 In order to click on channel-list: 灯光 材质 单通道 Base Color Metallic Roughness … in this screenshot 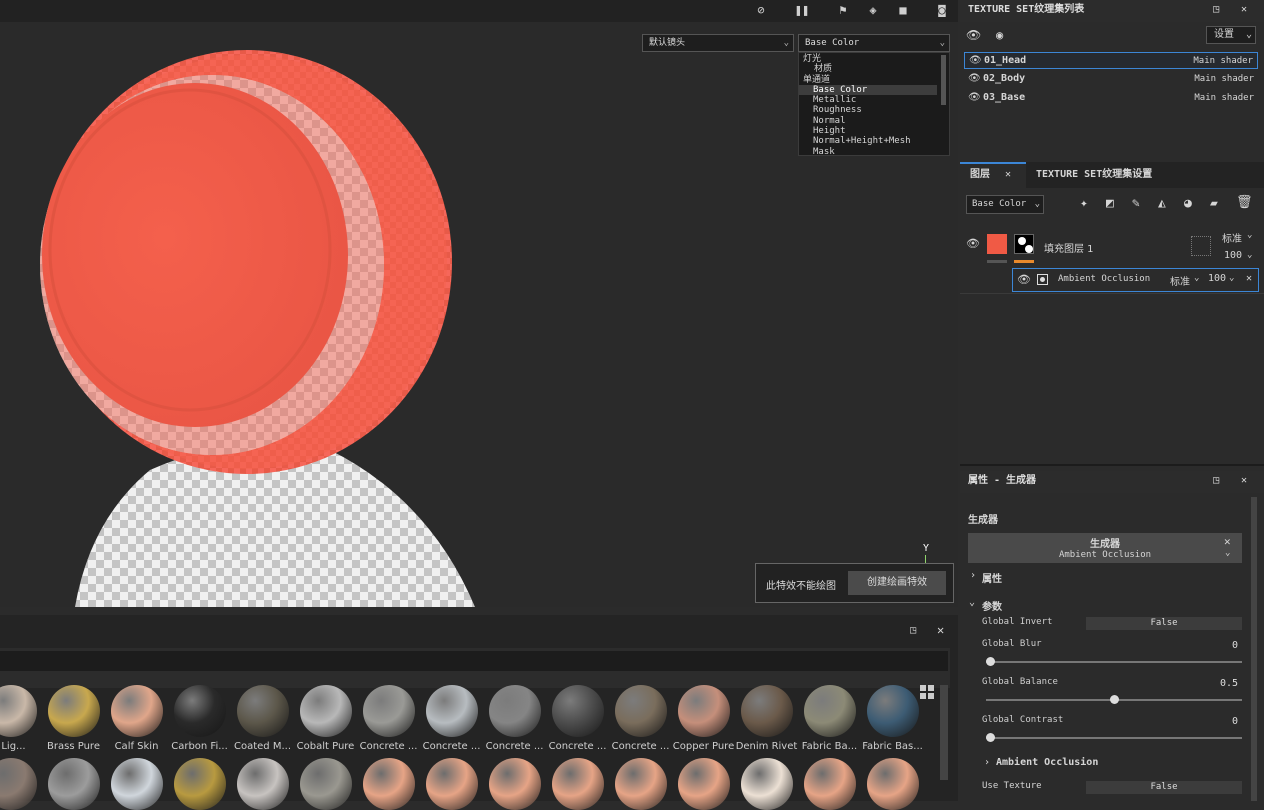, I will do `click(874, 104)`.